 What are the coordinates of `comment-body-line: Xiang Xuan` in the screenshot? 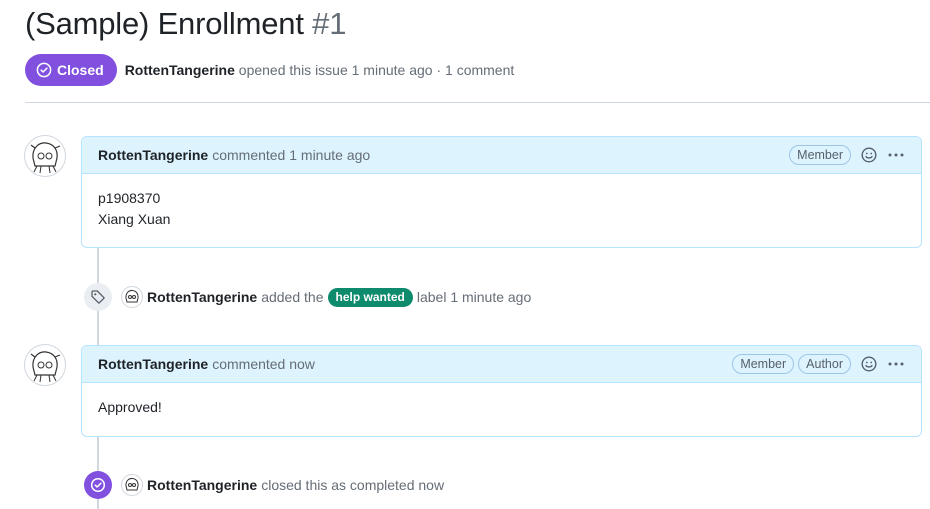 It's located at (134, 219).